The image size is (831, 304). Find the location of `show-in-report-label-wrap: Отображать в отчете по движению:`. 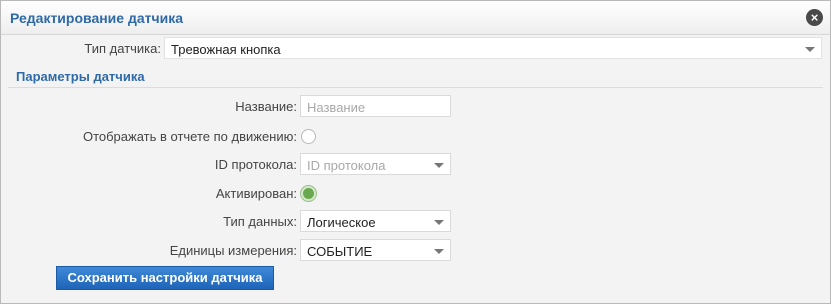

show-in-report-label-wrap: Отображать в отчете по движению: is located at coordinates (149, 136).